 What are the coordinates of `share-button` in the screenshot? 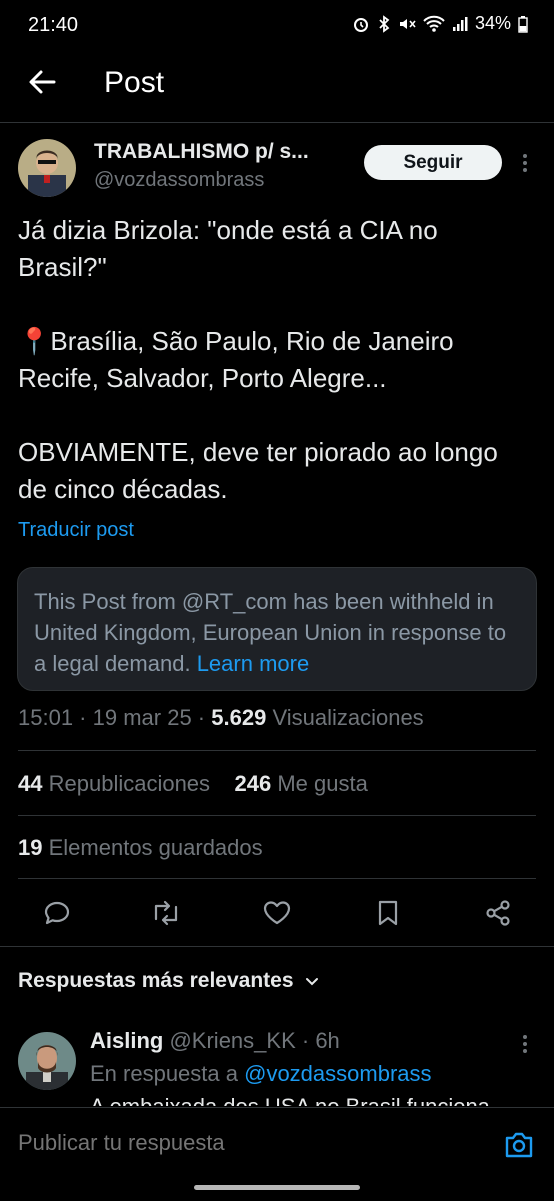 It's located at (498, 913).